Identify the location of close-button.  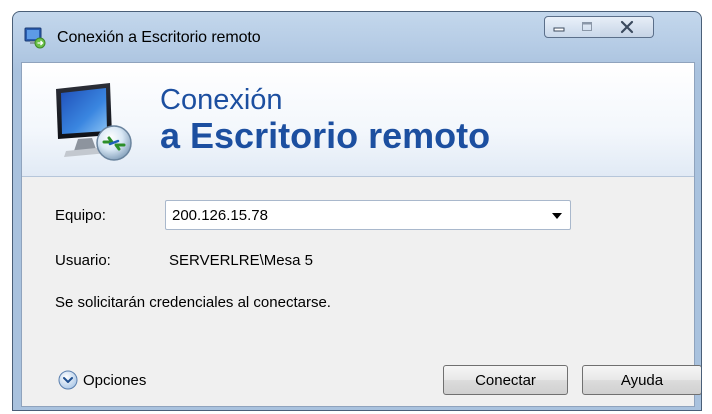
(627, 27).